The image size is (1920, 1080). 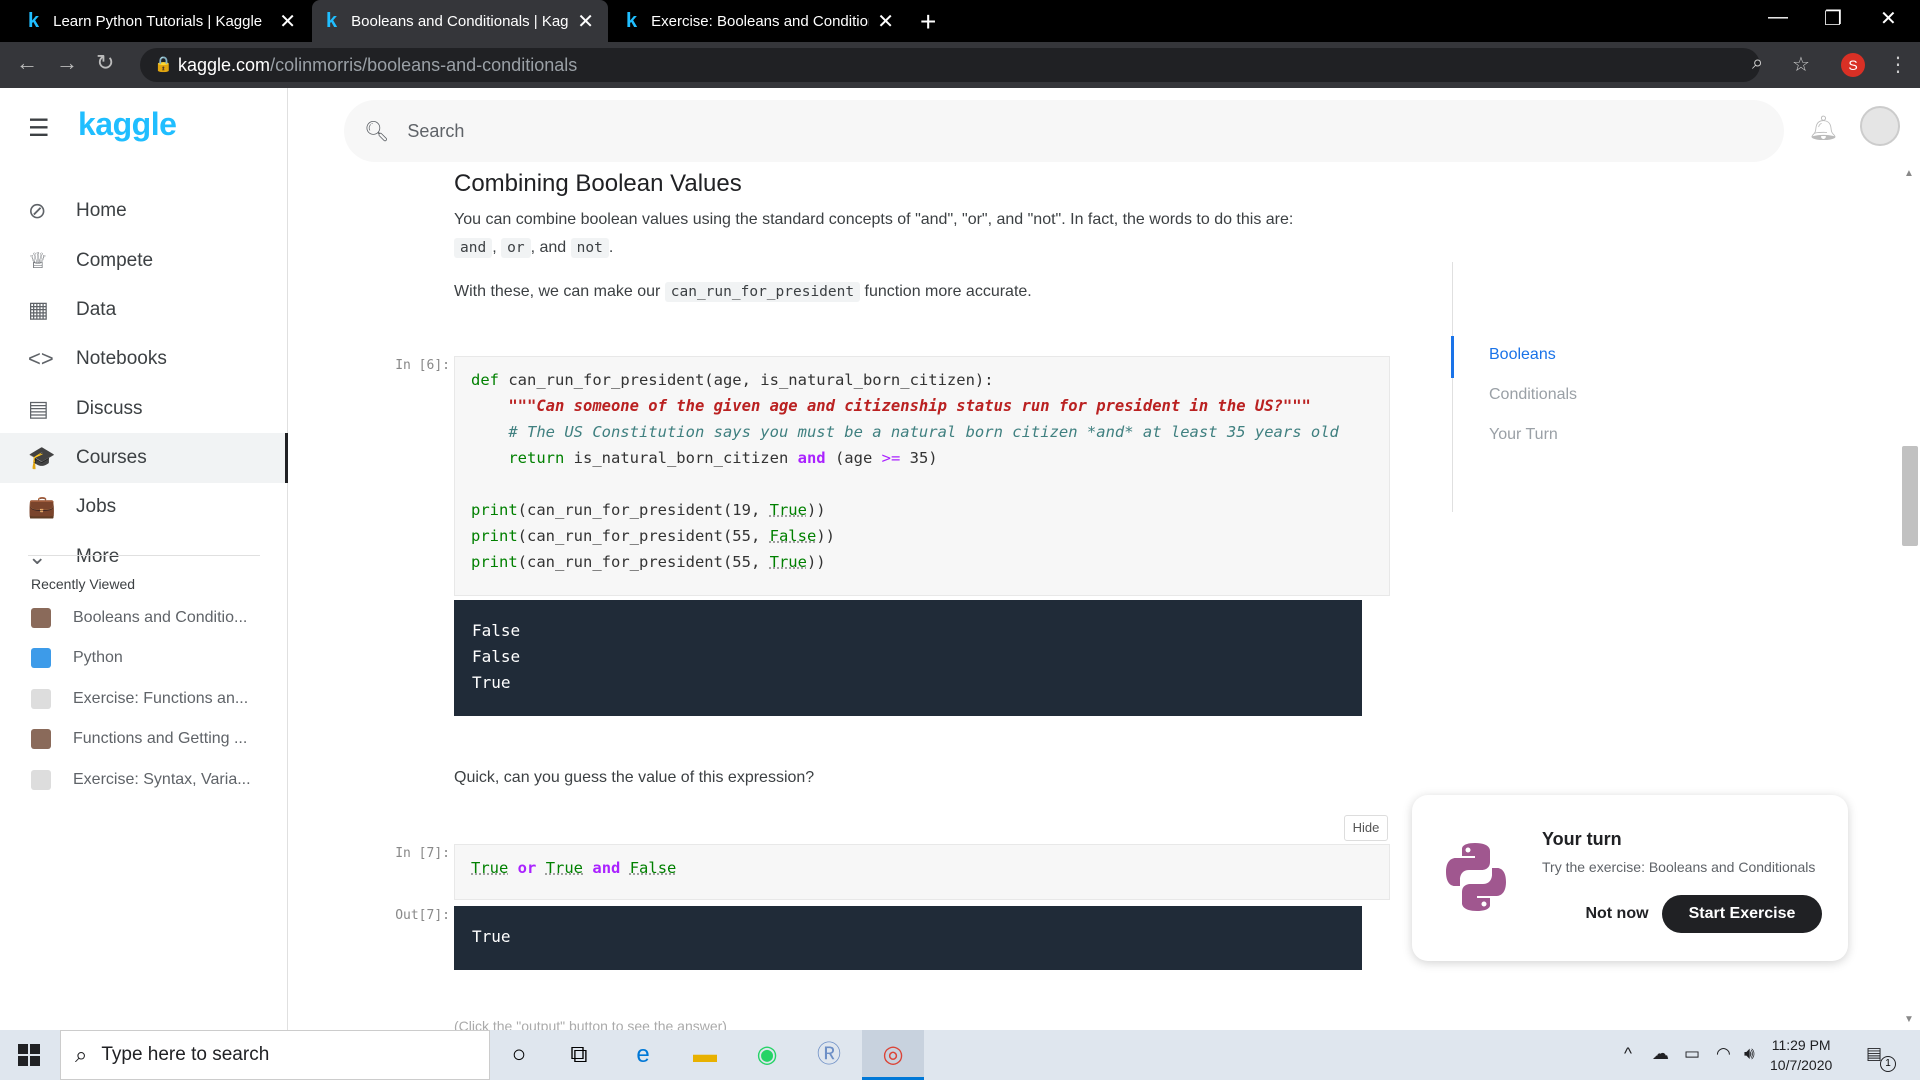 I want to click on sidebar-item-notebooks: <> Notebooks, so click(x=144, y=359).